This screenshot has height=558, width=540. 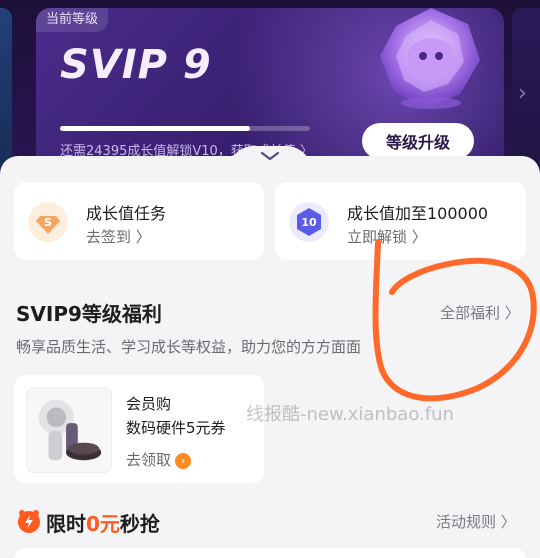 I want to click on task-title: 成长值任务, so click(x=126, y=213).